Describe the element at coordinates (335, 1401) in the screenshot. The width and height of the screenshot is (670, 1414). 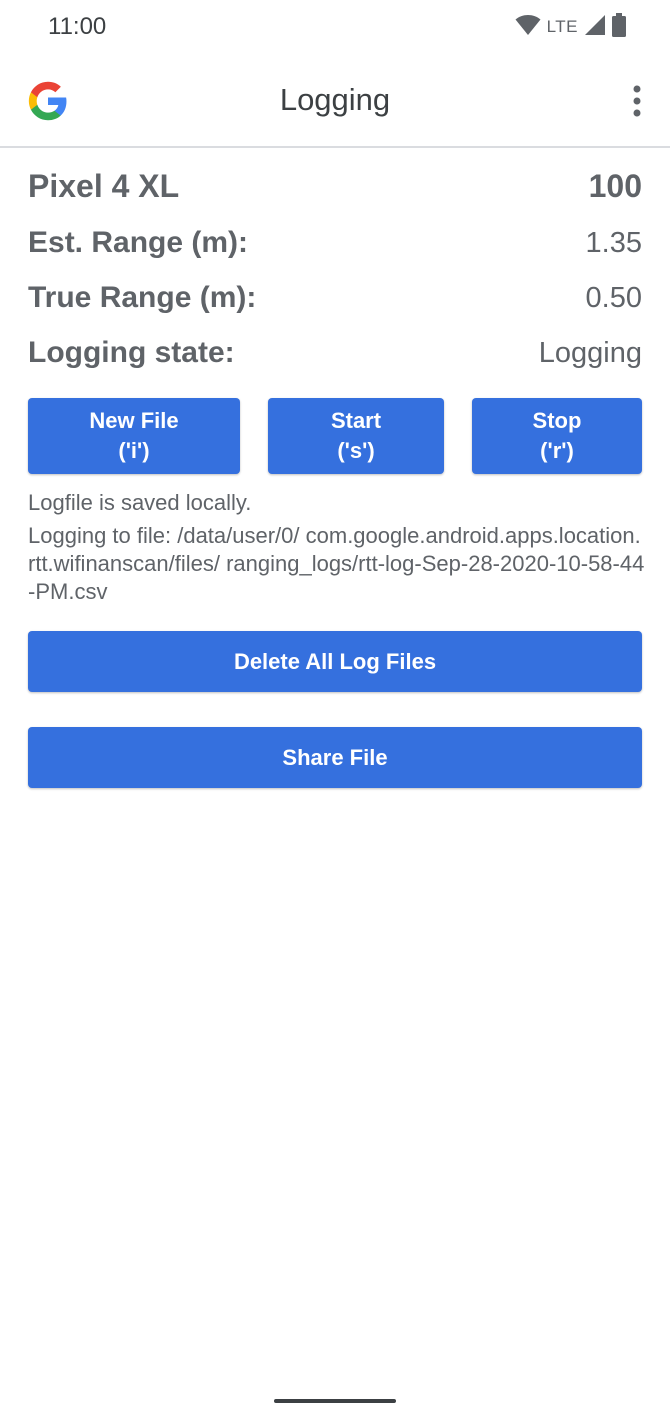
I see `home-indicator` at that location.